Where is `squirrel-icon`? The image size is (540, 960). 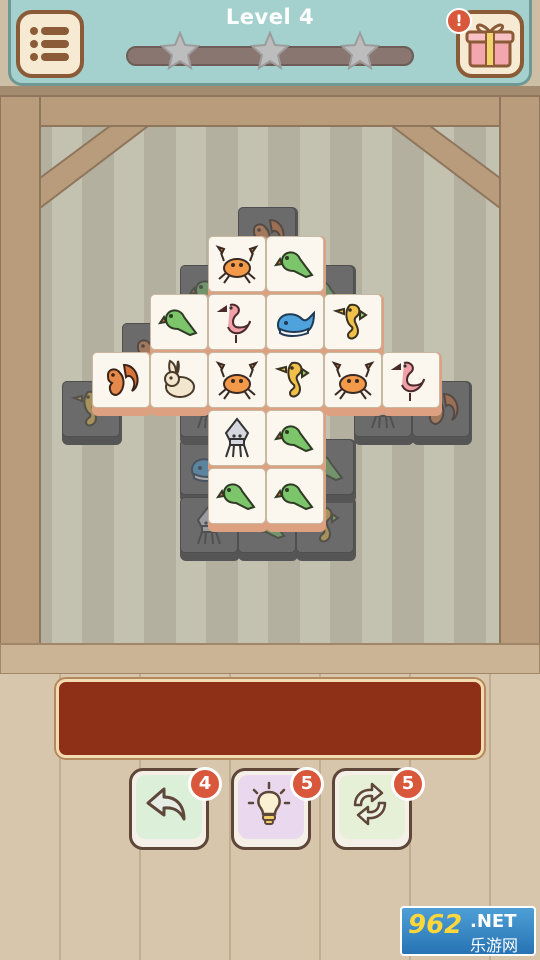 squirrel-icon is located at coordinates (122, 380).